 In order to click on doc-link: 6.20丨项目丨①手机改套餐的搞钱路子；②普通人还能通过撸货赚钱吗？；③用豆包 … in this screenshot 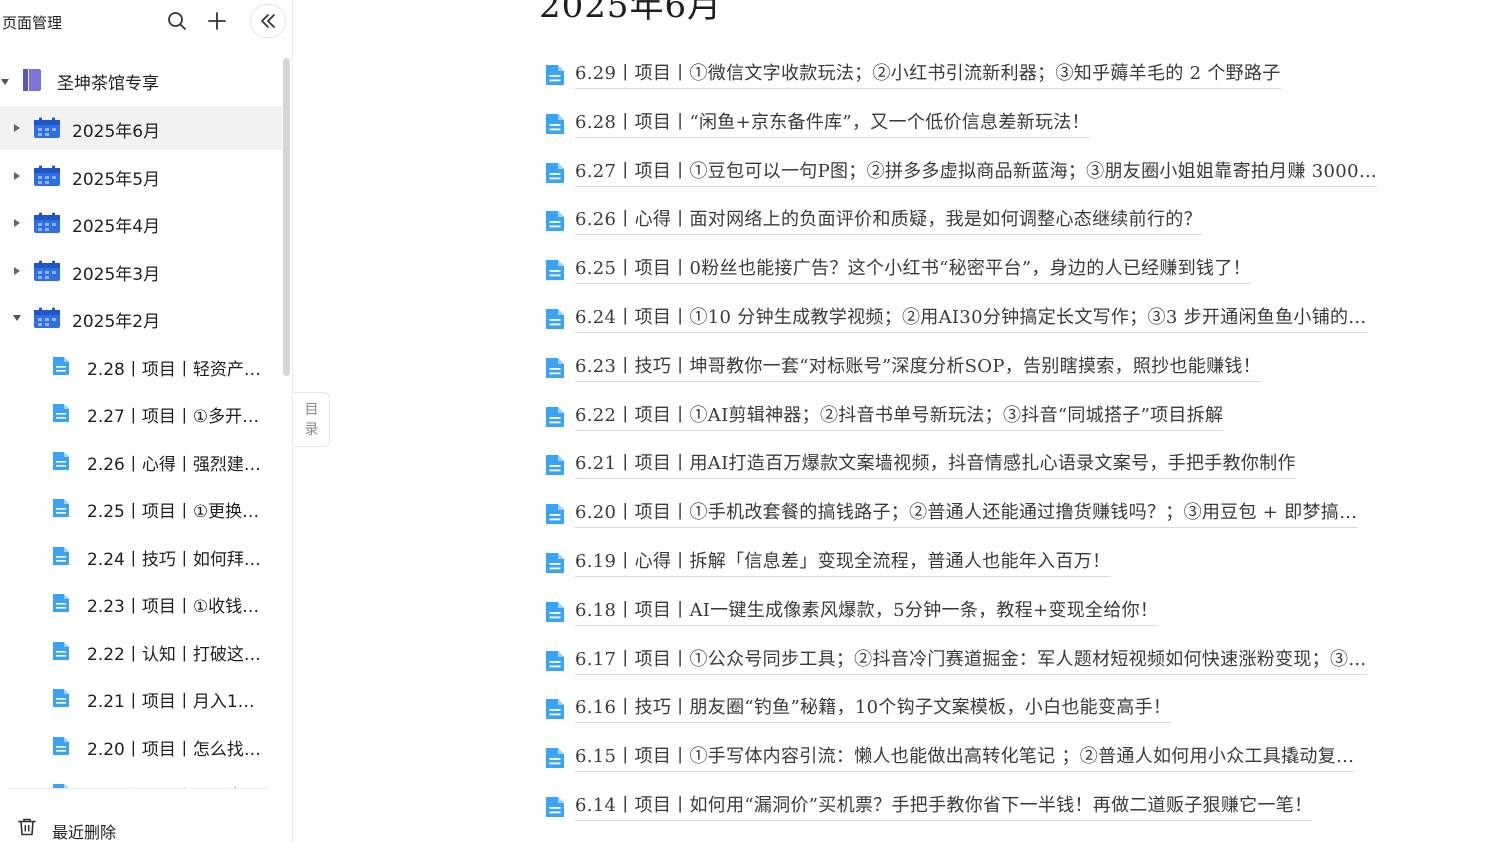, I will do `click(966, 514)`.